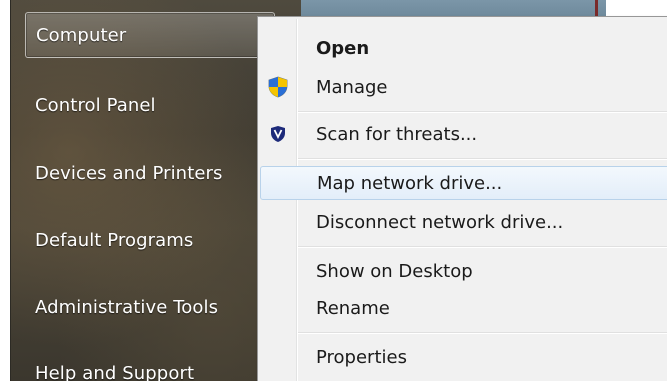  I want to click on start-item-label: Control Panel, so click(95, 105).